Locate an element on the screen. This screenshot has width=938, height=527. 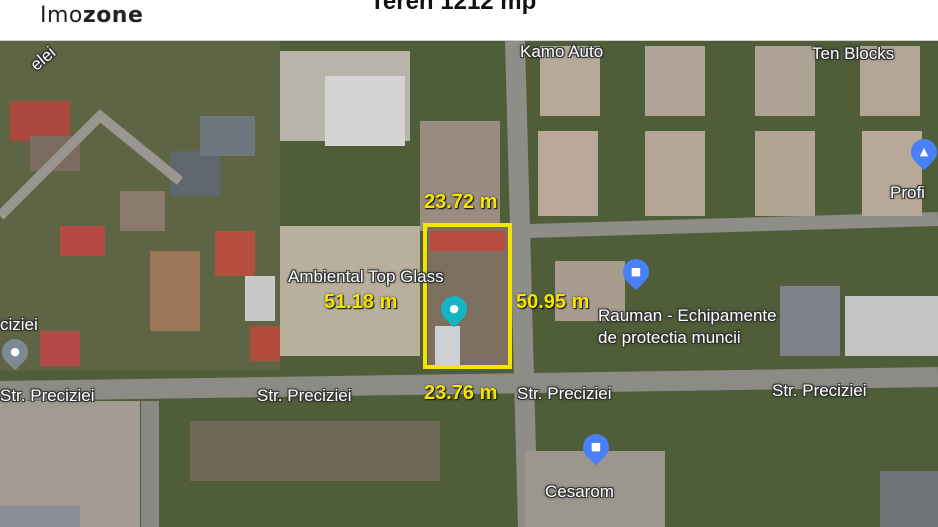
street-label-preciziei-mid: Str. Preciziei is located at coordinates (304, 395).